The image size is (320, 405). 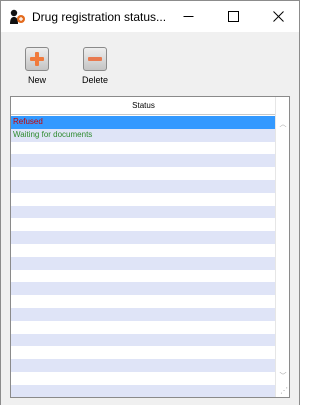 What do you see at coordinates (283, 391) in the screenshot?
I see `resize-grip-icon: ⋰` at bounding box center [283, 391].